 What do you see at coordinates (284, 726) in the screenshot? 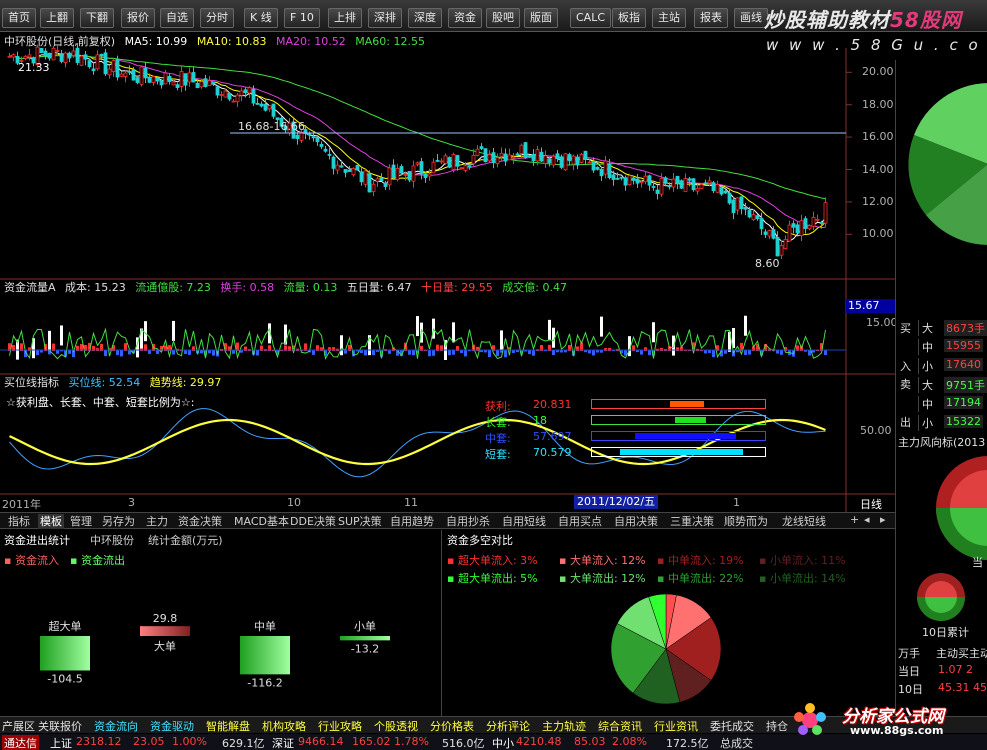
I see `bottom-nav-item-5: 机构攻略` at bounding box center [284, 726].